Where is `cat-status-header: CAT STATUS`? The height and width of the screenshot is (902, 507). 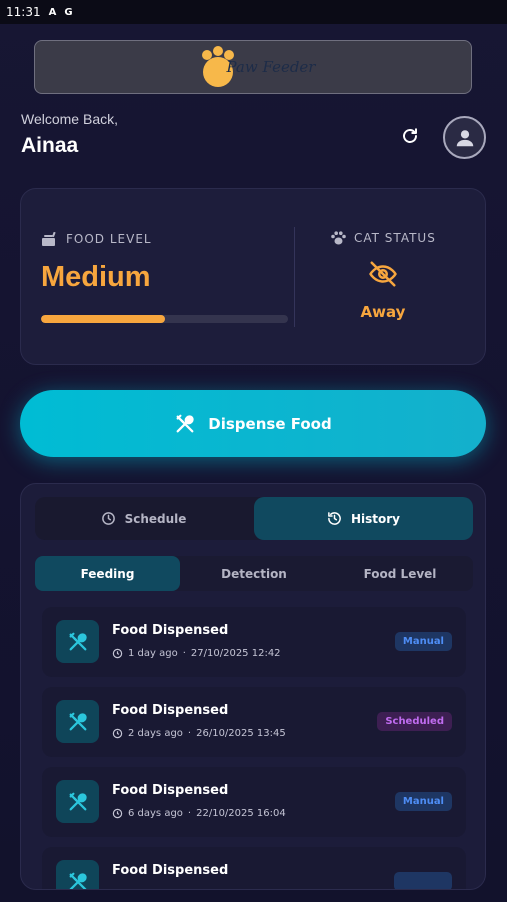
cat-status-header: CAT STATUS is located at coordinates (383, 238).